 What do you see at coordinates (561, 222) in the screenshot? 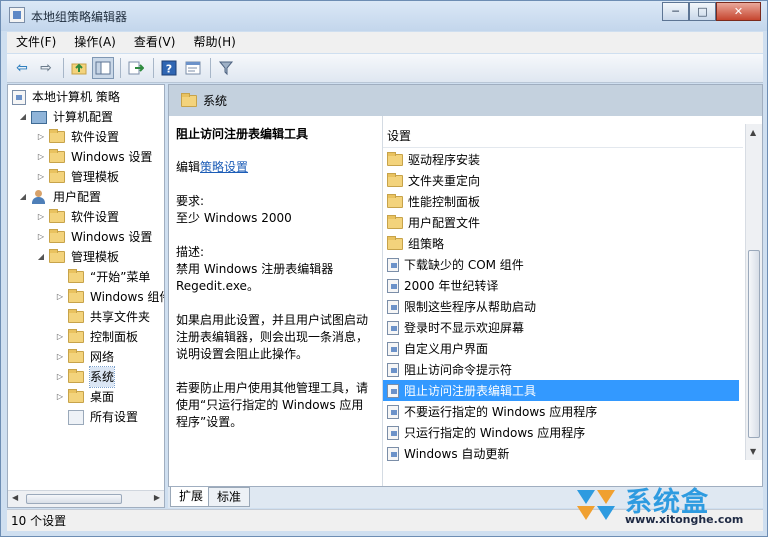
I see `list-item-user-profiles: 用户配置文件` at bounding box center [561, 222].